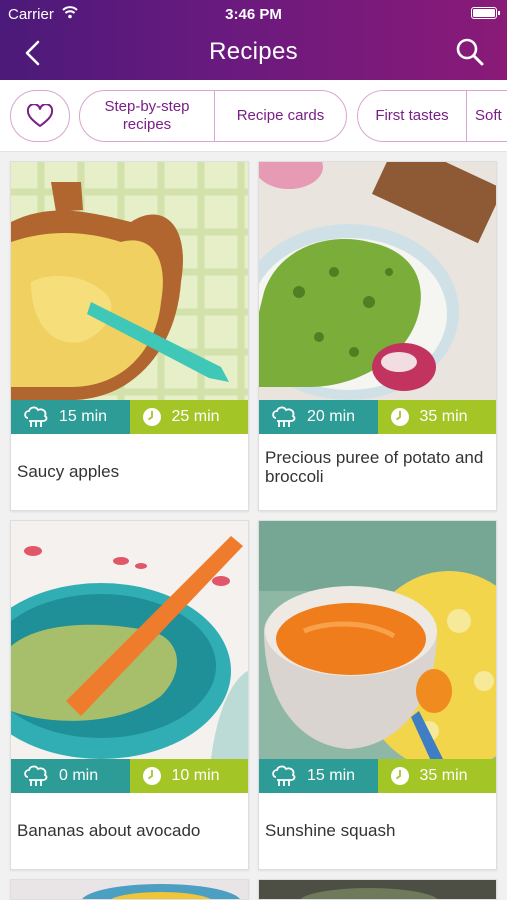 The width and height of the screenshot is (507, 900). I want to click on recipe-times: 20 min 35 min, so click(377, 417).